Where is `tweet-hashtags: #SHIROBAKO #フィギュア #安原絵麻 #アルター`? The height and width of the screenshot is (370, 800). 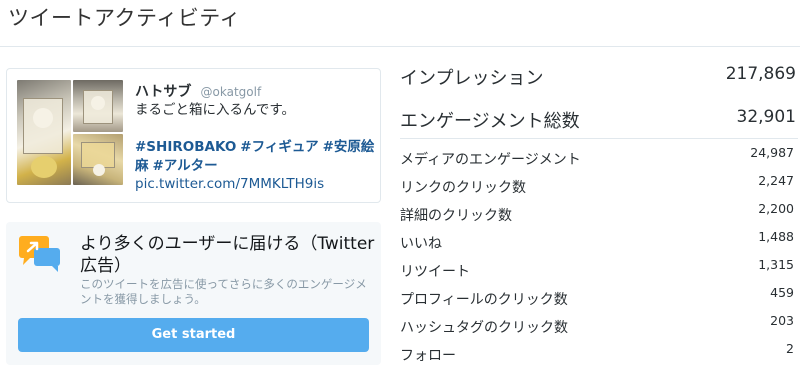
tweet-hashtags: #SHIROBAKO #フィギュア #安原絵麻 #アルター is located at coordinates (255, 157).